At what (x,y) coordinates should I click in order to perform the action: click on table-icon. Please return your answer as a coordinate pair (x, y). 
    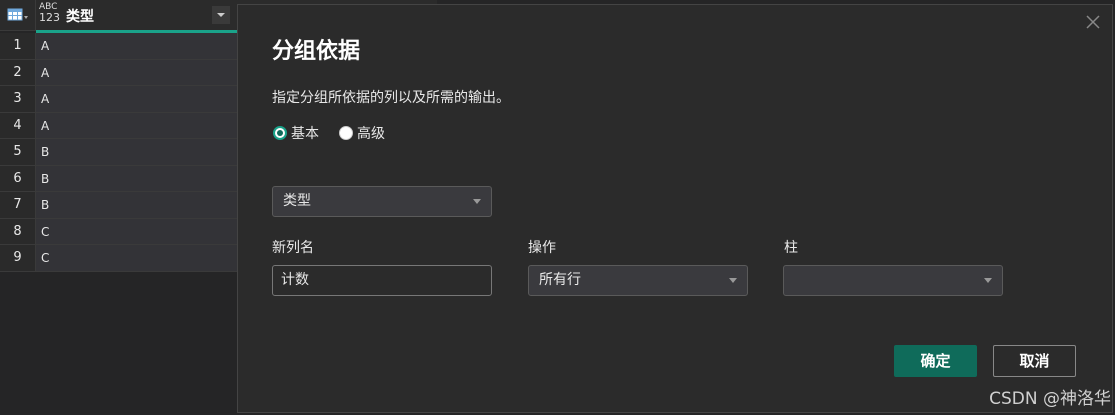
    Looking at the image, I should click on (17, 14).